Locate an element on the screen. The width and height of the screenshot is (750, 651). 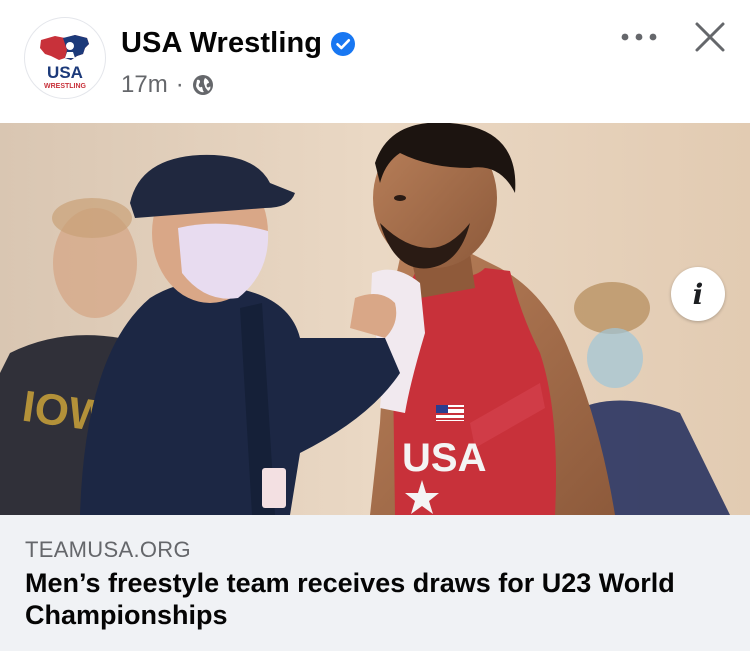
post-timestamp: 17m is located at coordinates (144, 85).